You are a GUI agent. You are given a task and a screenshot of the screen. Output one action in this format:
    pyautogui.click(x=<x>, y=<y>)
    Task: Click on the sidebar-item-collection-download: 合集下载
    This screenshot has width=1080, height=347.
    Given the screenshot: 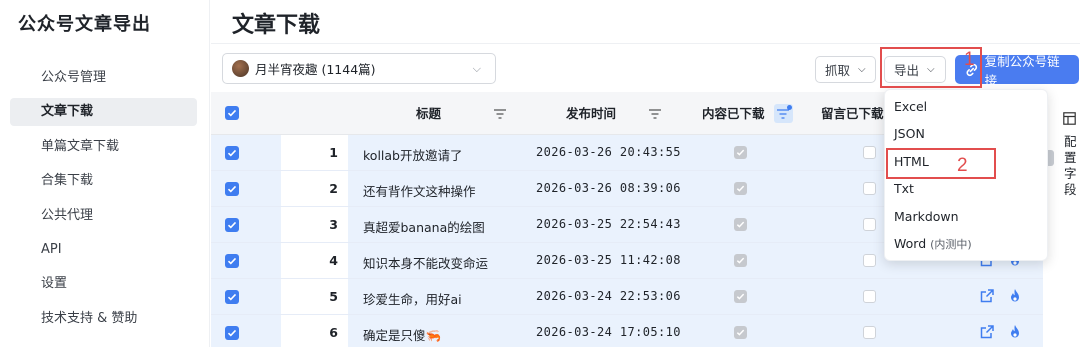 What is the action you would take?
    pyautogui.click(x=103, y=181)
    